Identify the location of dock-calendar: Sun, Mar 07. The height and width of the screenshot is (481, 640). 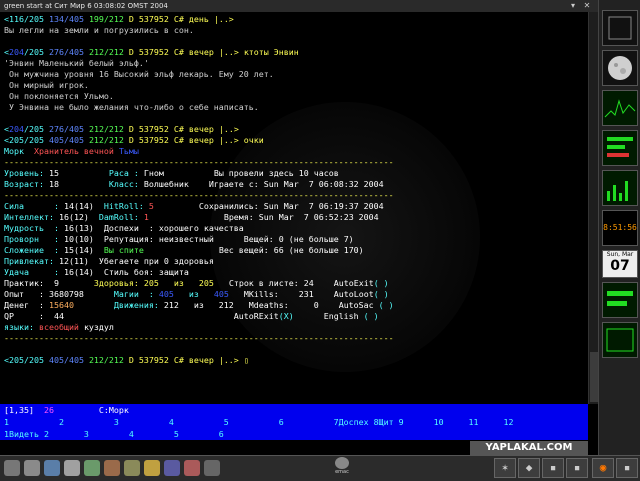
(620, 264).